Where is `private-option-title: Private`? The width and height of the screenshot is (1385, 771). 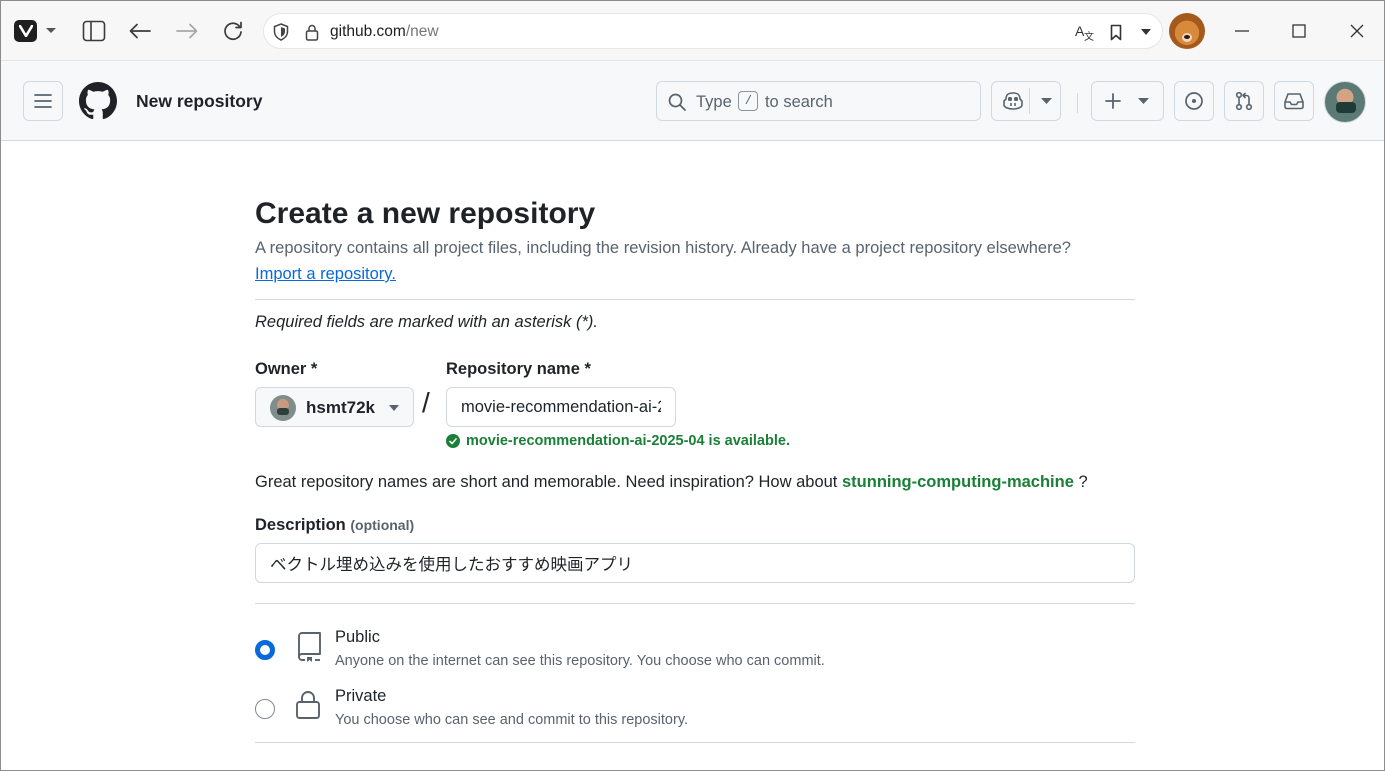 private-option-title: Private is located at coordinates (361, 696).